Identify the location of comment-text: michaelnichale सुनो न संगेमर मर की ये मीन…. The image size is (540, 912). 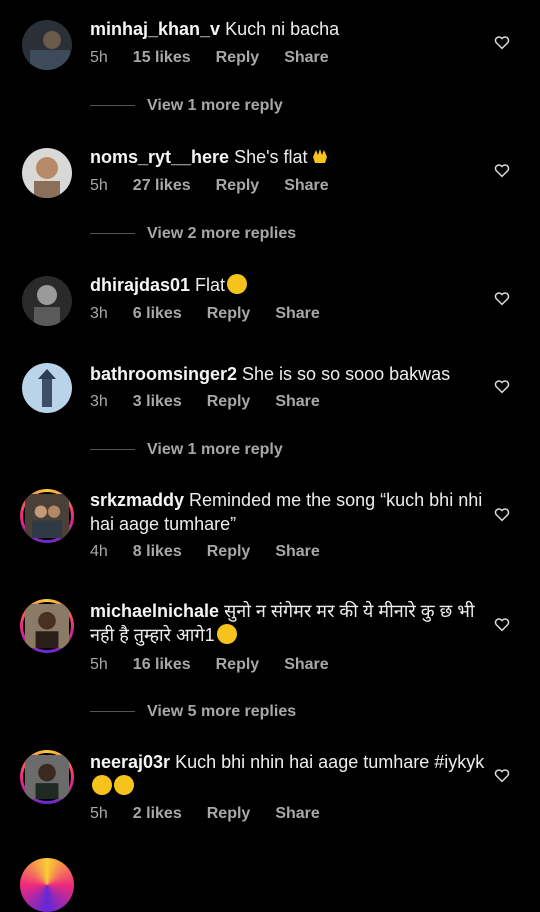
(290, 623).